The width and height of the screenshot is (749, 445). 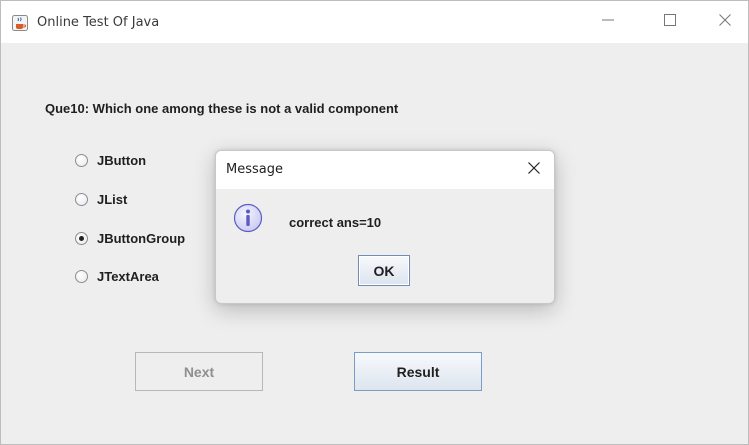 I want to click on info-icon, so click(x=248, y=218).